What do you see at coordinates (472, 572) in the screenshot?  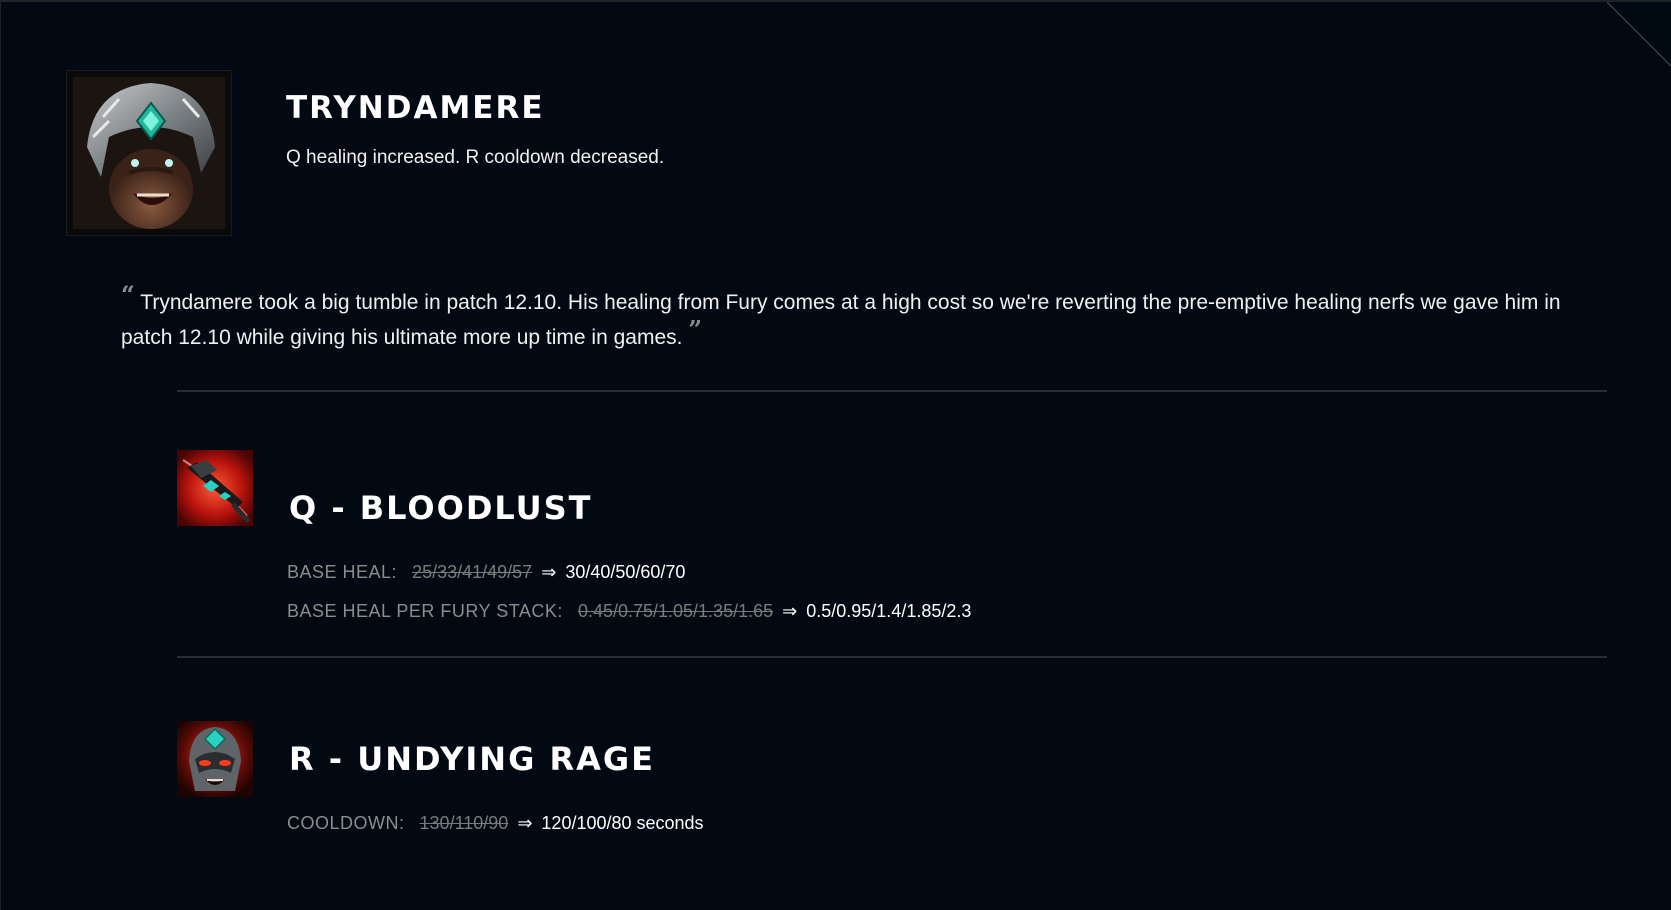 I see `change-old-value: 25/33/41/49/57` at bounding box center [472, 572].